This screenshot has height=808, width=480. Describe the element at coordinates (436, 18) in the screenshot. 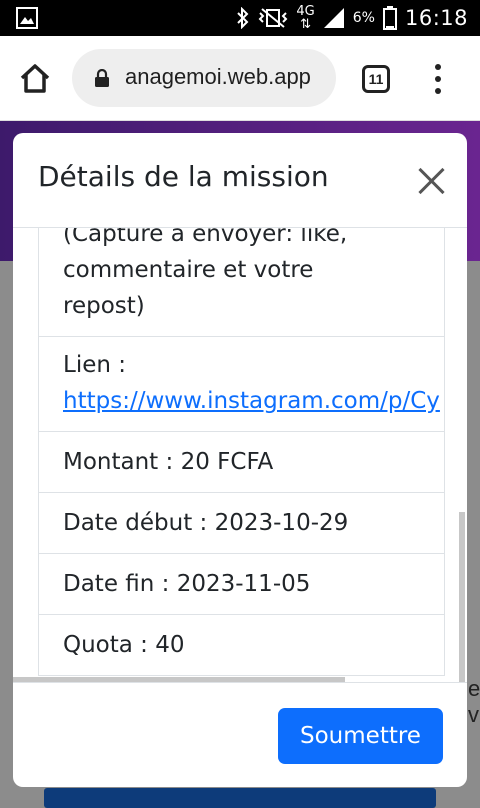

I see `clock: 16:18` at that location.